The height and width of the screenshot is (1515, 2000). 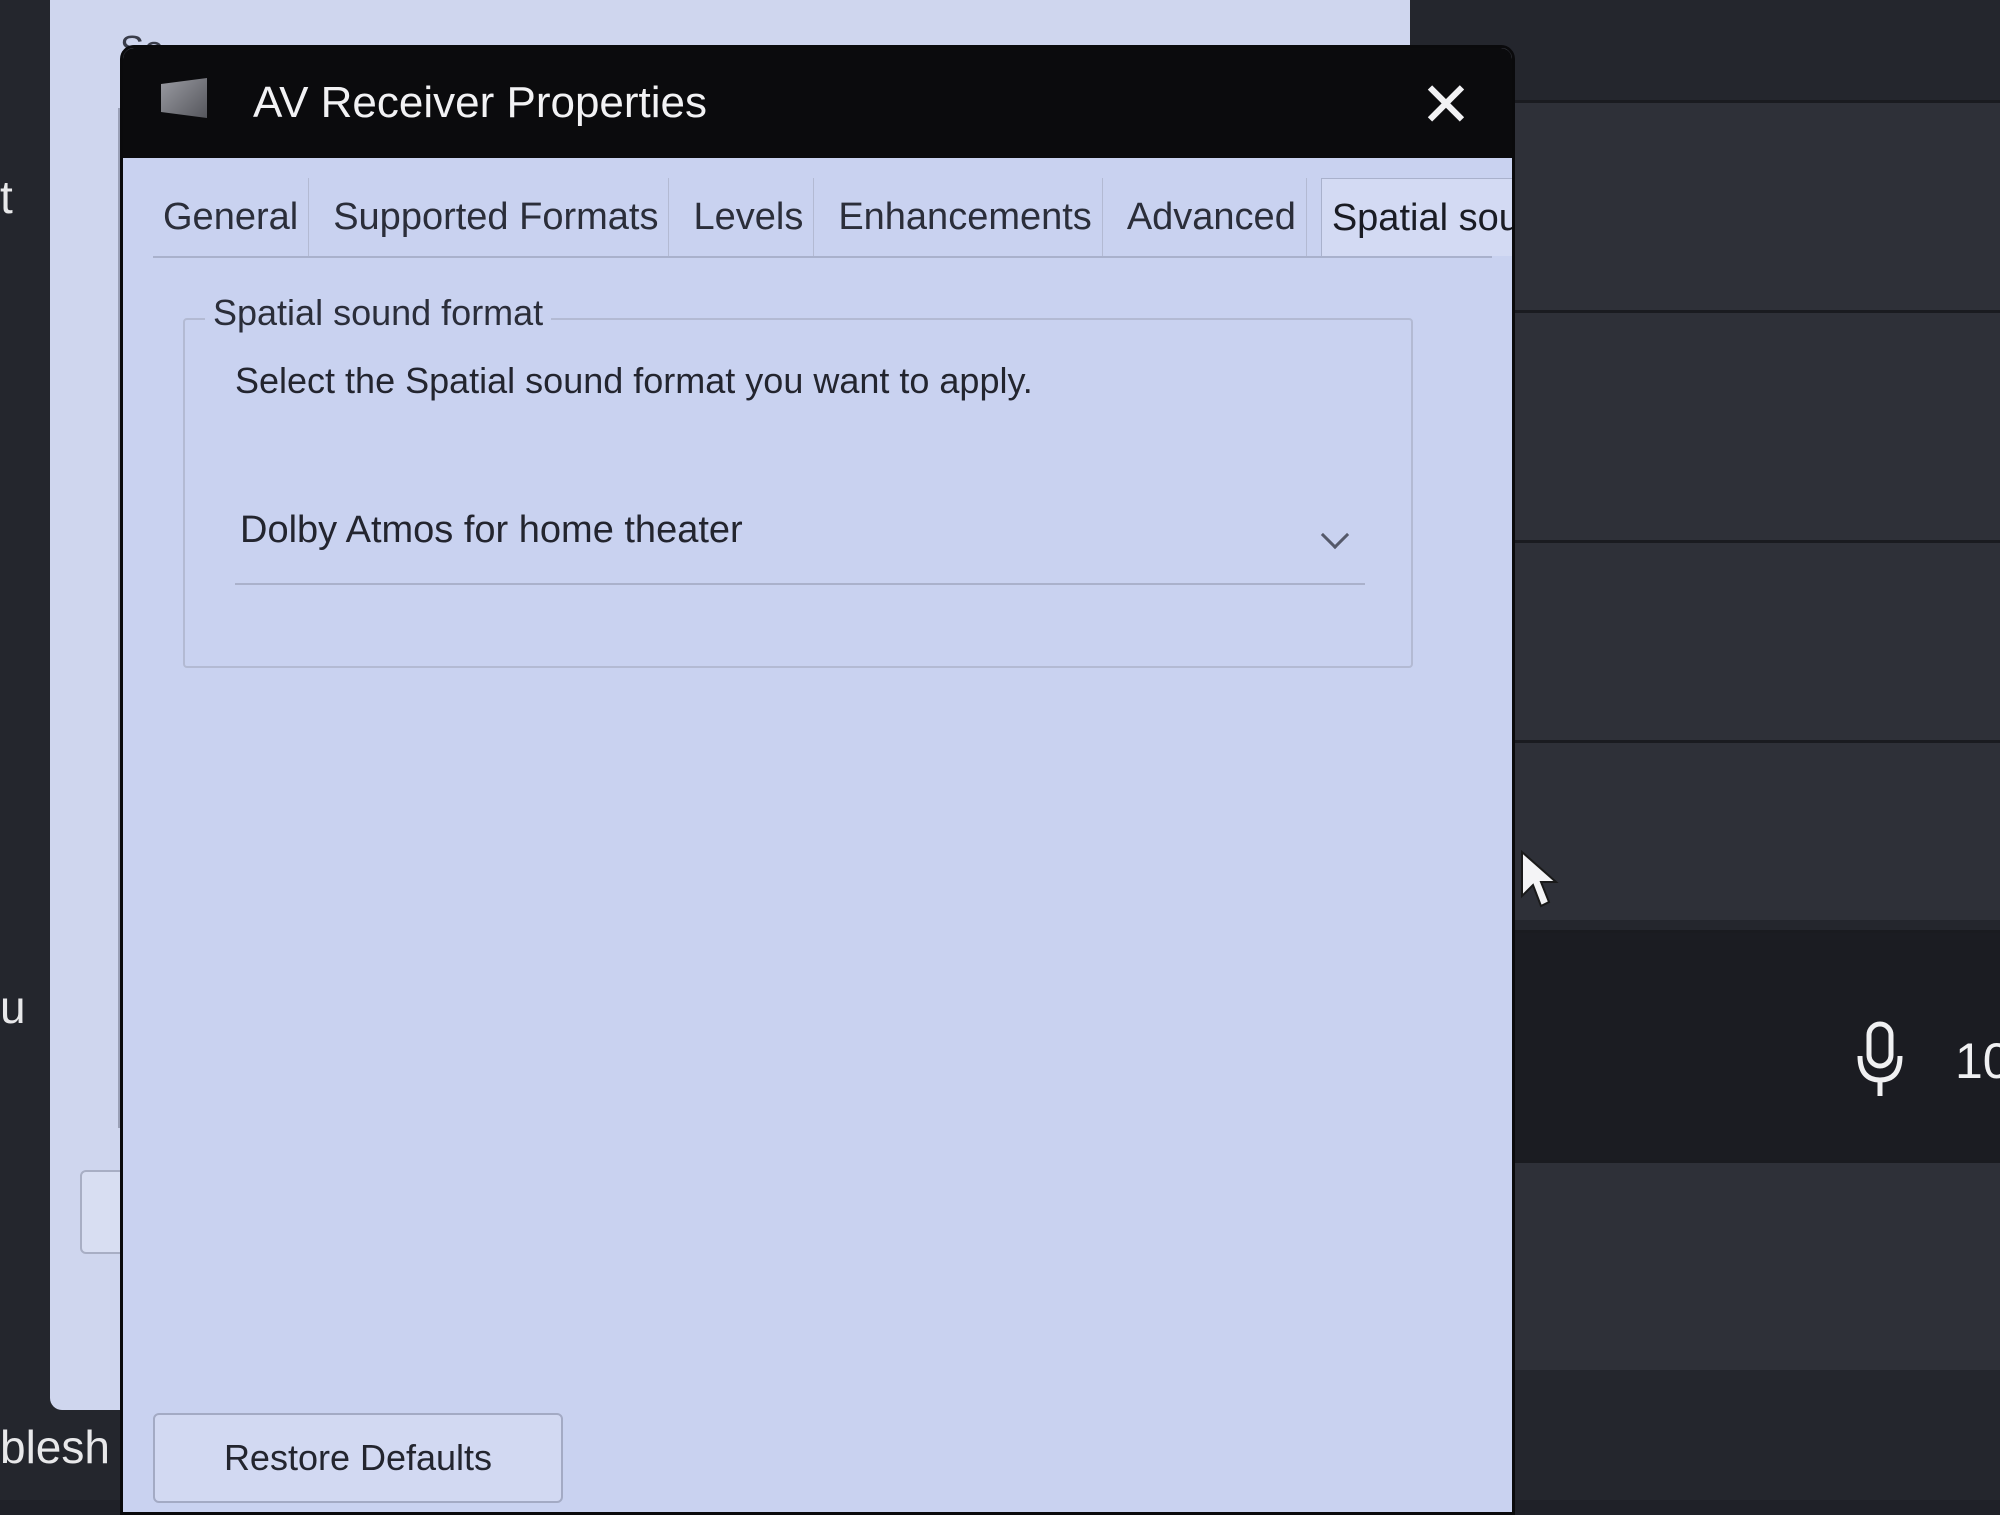 I want to click on background-text-fragment: blesh, so click(x=55, y=1447).